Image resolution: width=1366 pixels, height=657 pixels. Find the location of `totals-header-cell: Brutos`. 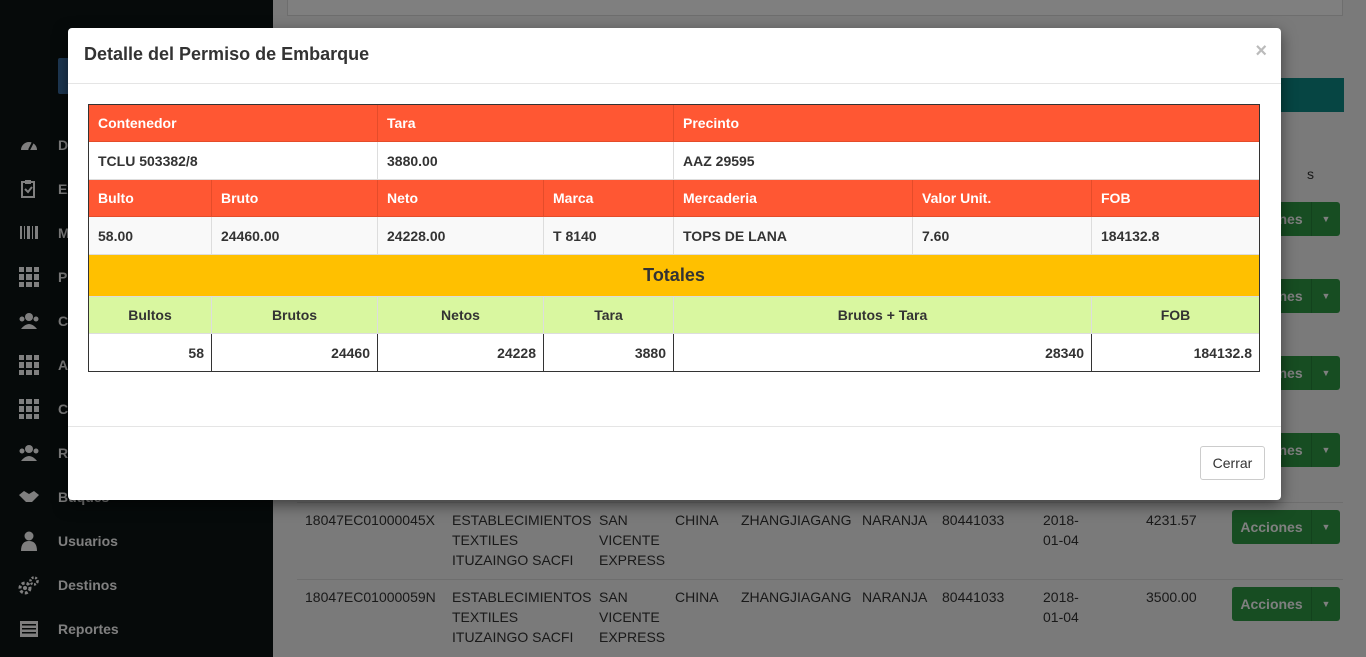

totals-header-cell: Brutos is located at coordinates (295, 315).